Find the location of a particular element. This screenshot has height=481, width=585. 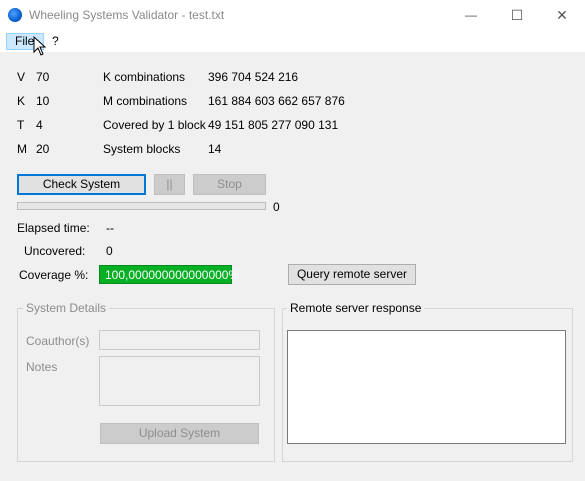

label-covered-by-block: Covered by 1 block is located at coordinates (154, 125).